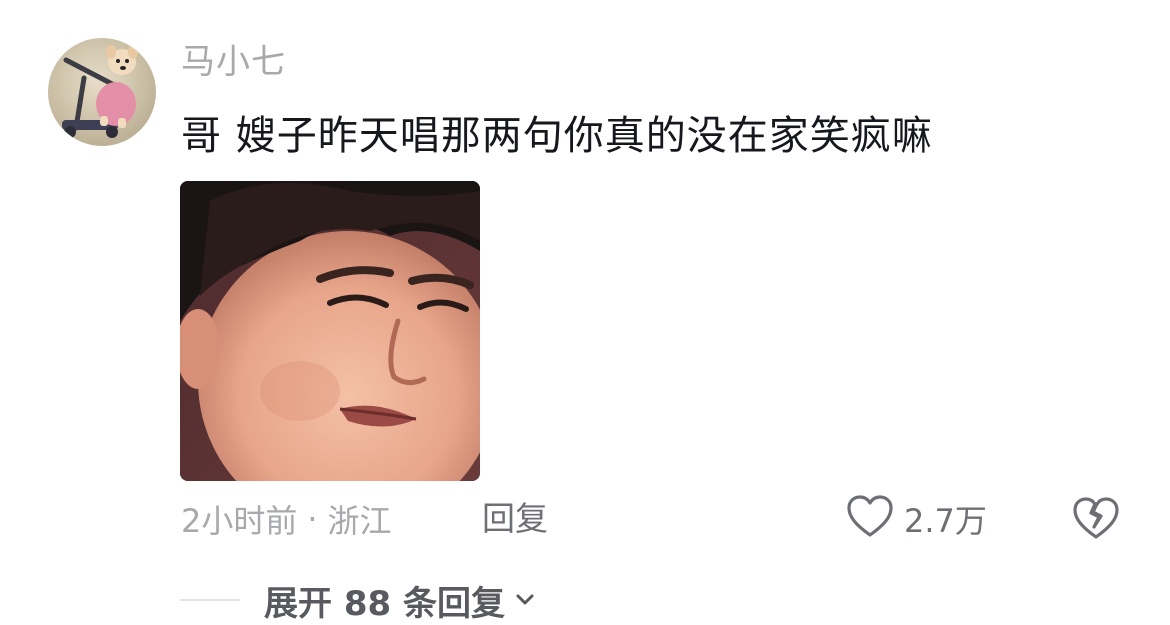  What do you see at coordinates (384, 603) in the screenshot?
I see `expand-replies-label: 展开 88 条回复` at bounding box center [384, 603].